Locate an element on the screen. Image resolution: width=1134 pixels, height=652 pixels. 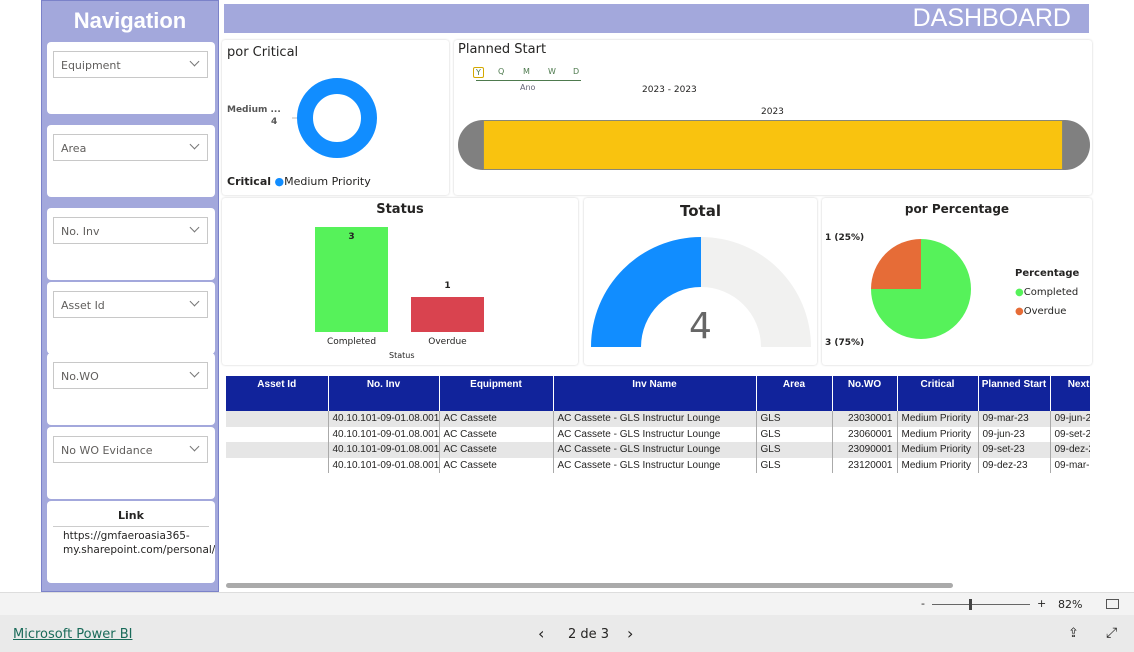
donut-chart is located at coordinates (332, 120).